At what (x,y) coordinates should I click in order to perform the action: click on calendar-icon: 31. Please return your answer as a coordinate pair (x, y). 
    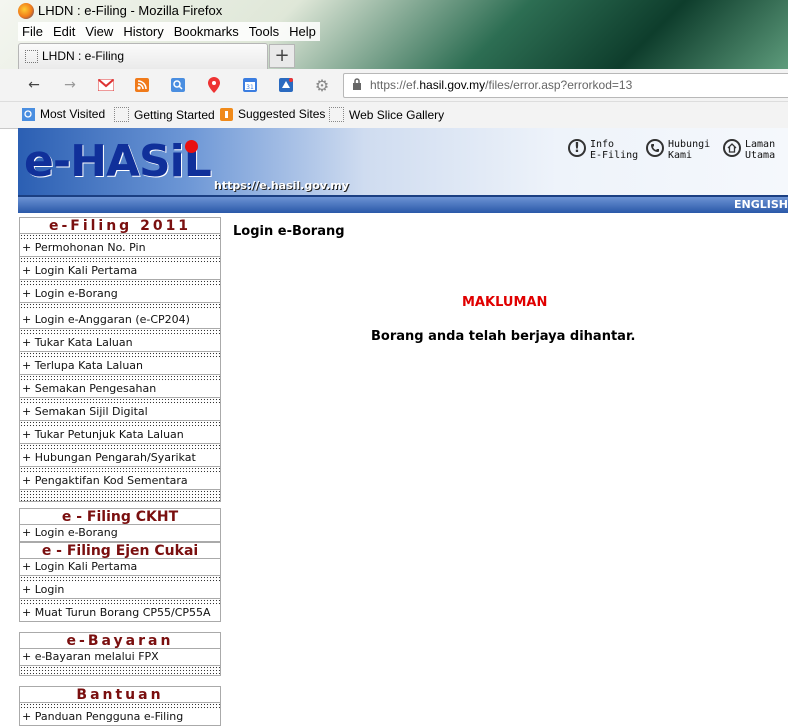
    Looking at the image, I should click on (250, 85).